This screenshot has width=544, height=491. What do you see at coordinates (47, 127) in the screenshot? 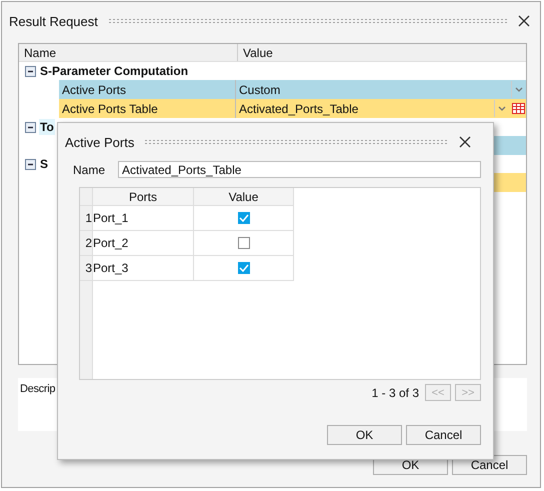
I see `group-label: To` at bounding box center [47, 127].